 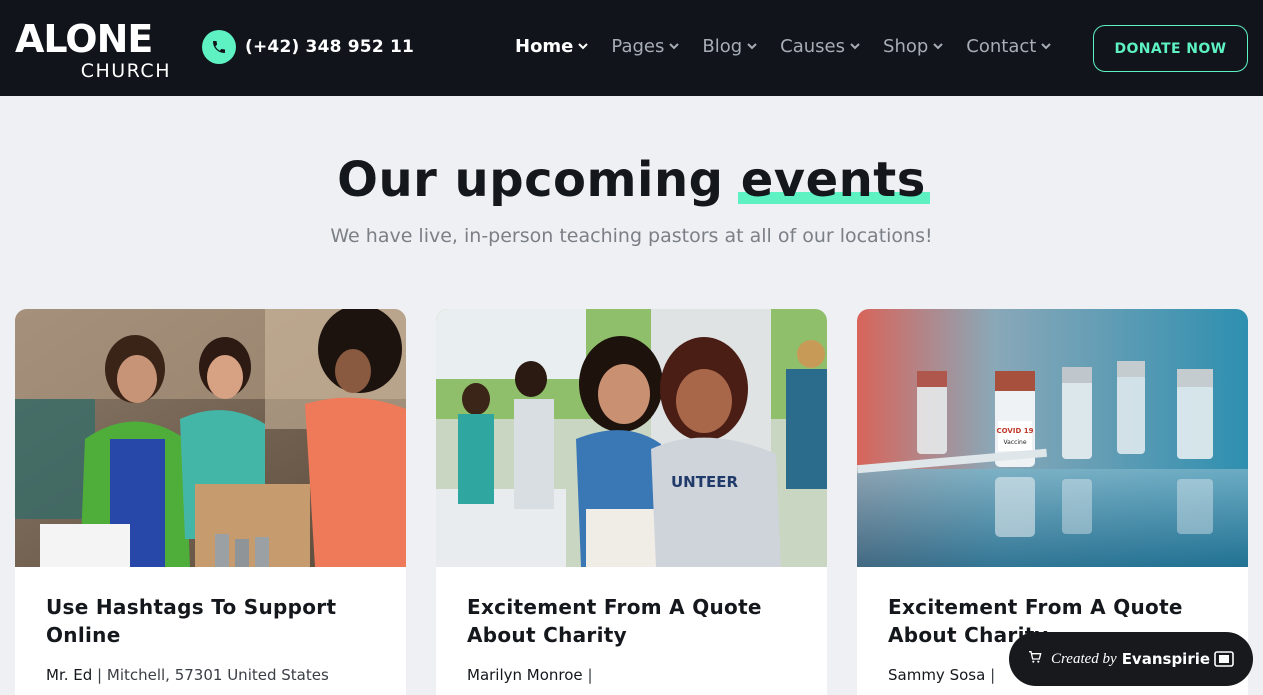 I want to click on nav-home: Home, so click(x=552, y=46).